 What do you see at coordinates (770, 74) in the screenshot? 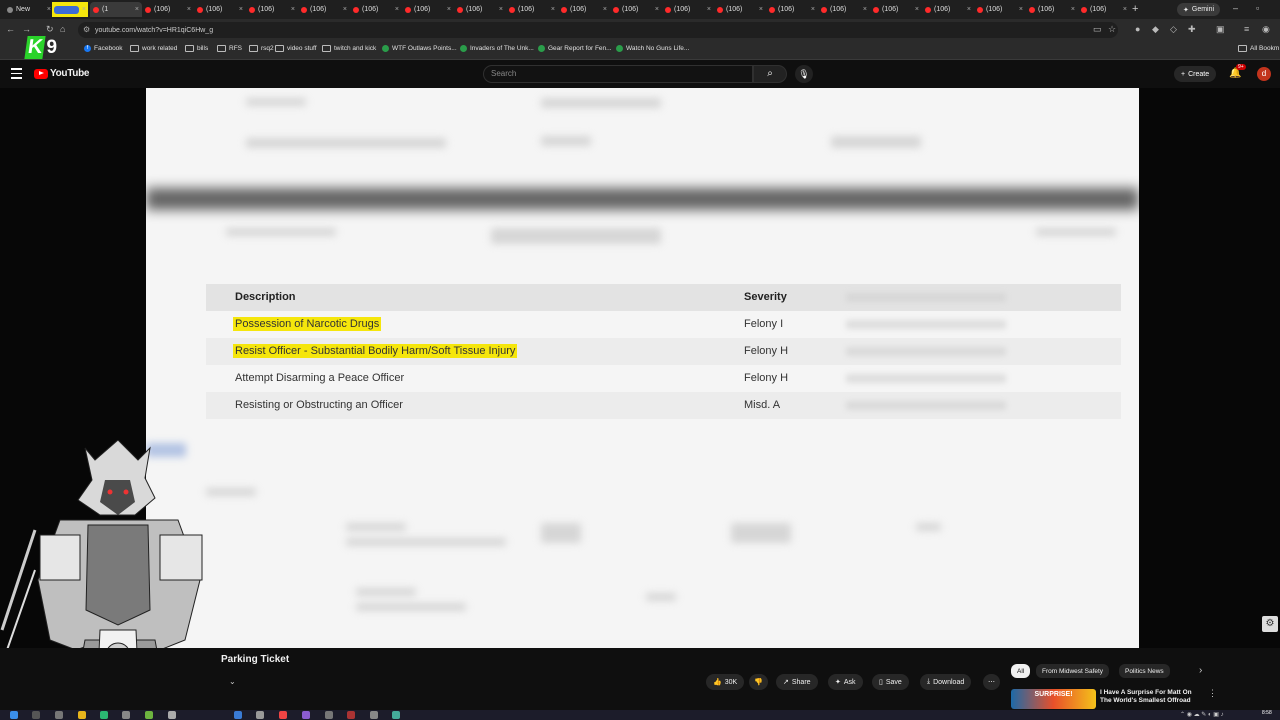
I see `search-button: ⌕` at bounding box center [770, 74].